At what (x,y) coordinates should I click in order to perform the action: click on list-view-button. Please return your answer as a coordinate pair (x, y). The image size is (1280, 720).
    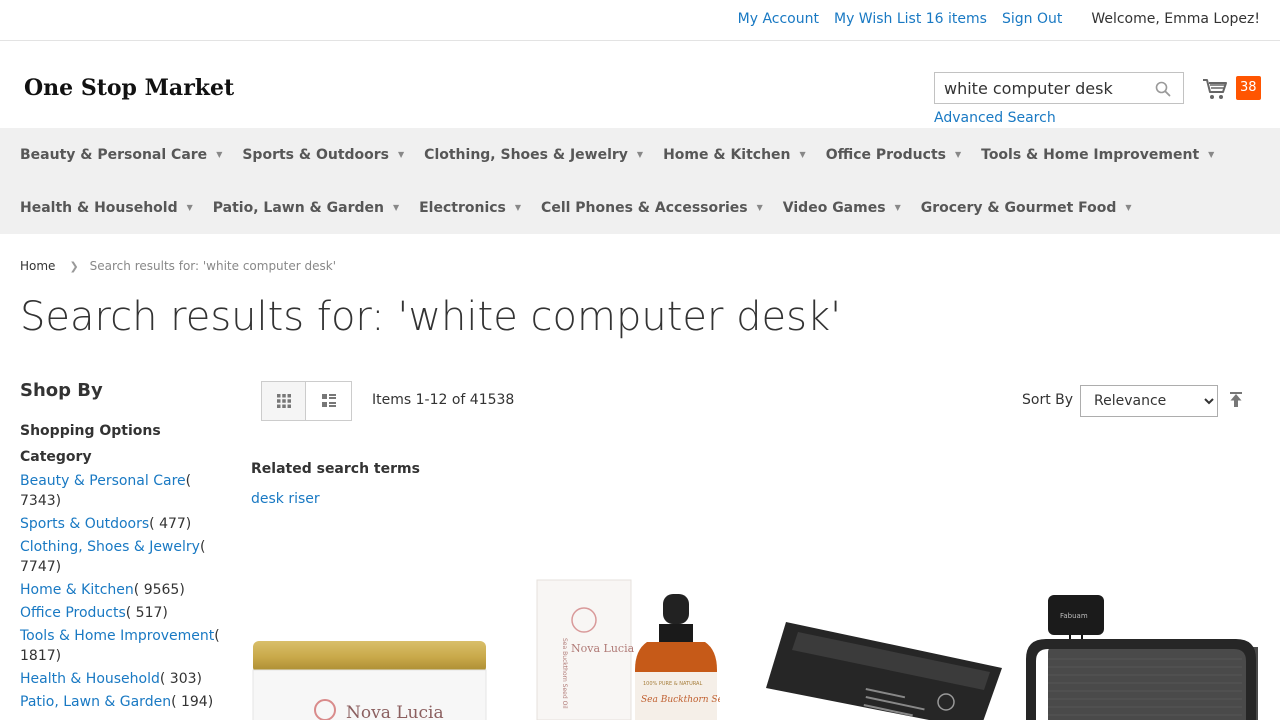
    Looking at the image, I should click on (329, 401).